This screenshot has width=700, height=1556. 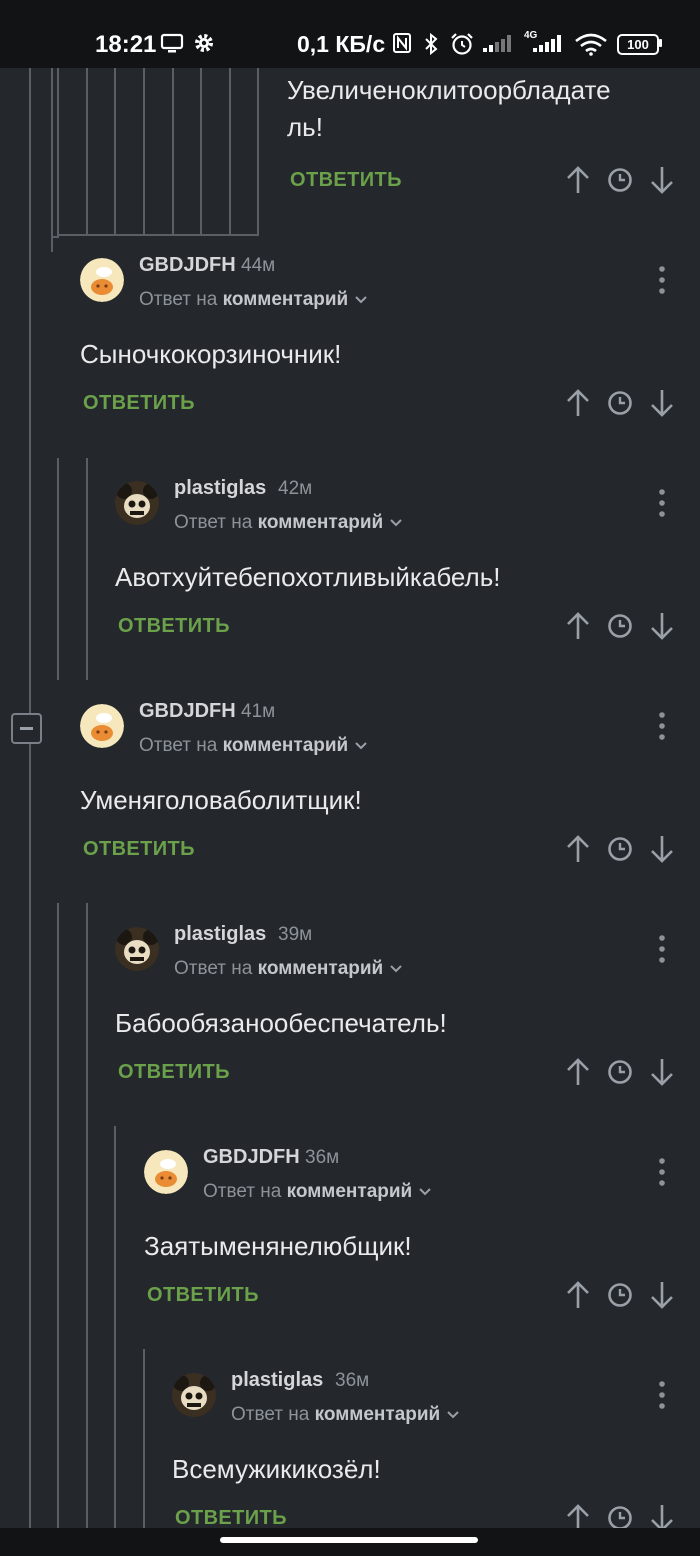 I want to click on nfc-icon, so click(x=402, y=43).